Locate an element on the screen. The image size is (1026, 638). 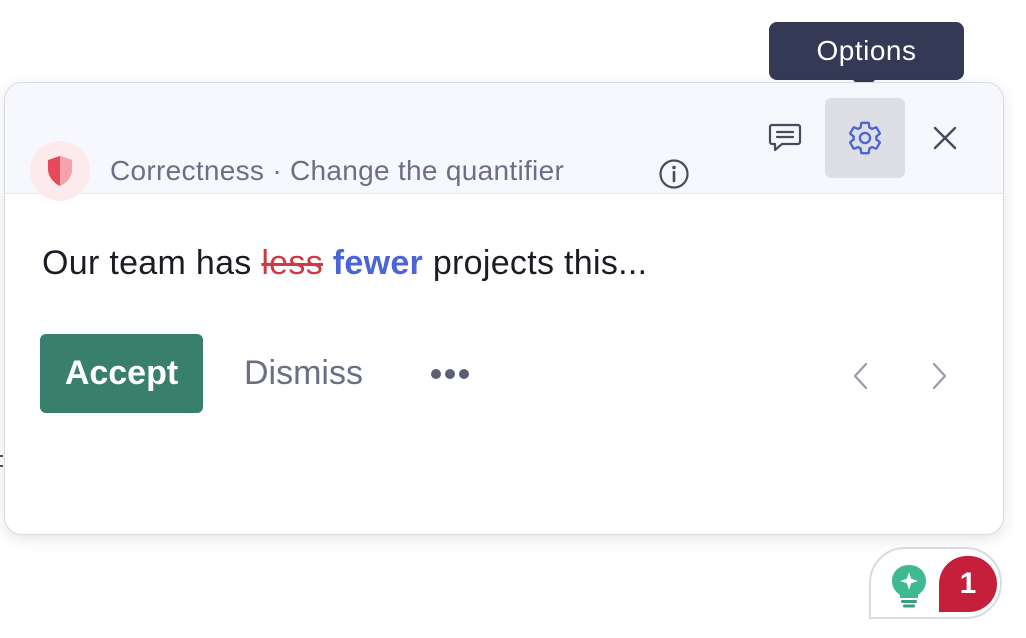
dismiss-button: Dismiss is located at coordinates (303, 373).